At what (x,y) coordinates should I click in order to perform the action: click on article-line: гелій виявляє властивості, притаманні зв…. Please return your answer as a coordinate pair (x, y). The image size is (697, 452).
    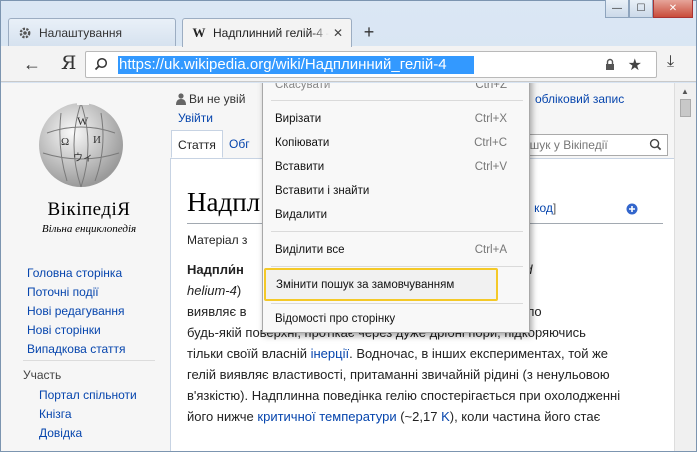
    Looking at the image, I should click on (425, 374).